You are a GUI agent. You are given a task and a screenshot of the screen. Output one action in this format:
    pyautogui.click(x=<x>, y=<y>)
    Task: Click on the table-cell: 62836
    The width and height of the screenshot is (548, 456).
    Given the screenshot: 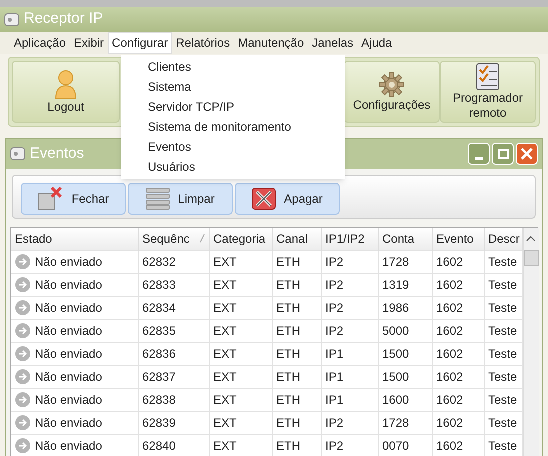 What is the action you would take?
    pyautogui.click(x=159, y=353)
    